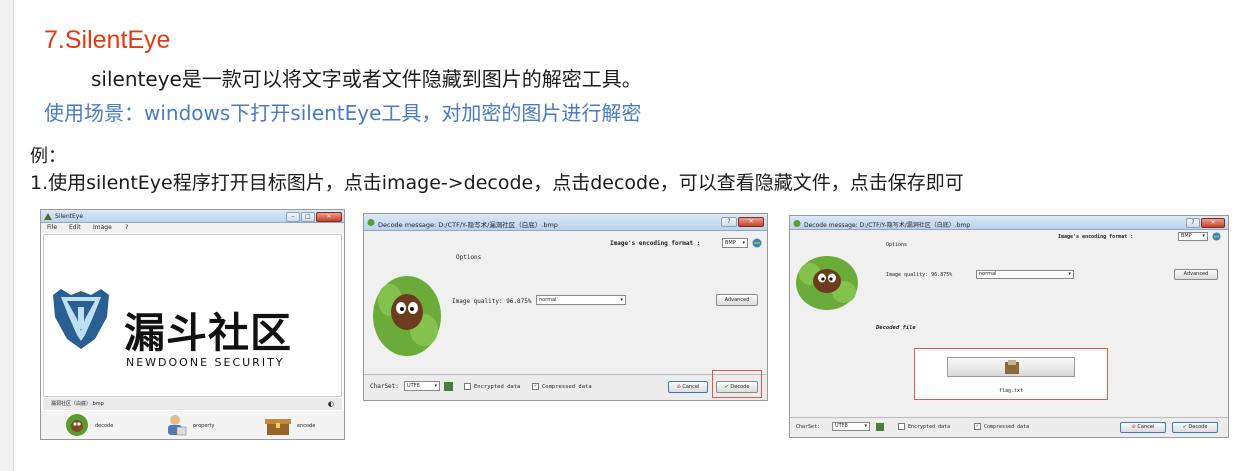 The image size is (1245, 471). Describe the element at coordinates (331, 404) in the screenshot. I see `zoom-control-icon: ◐` at that location.